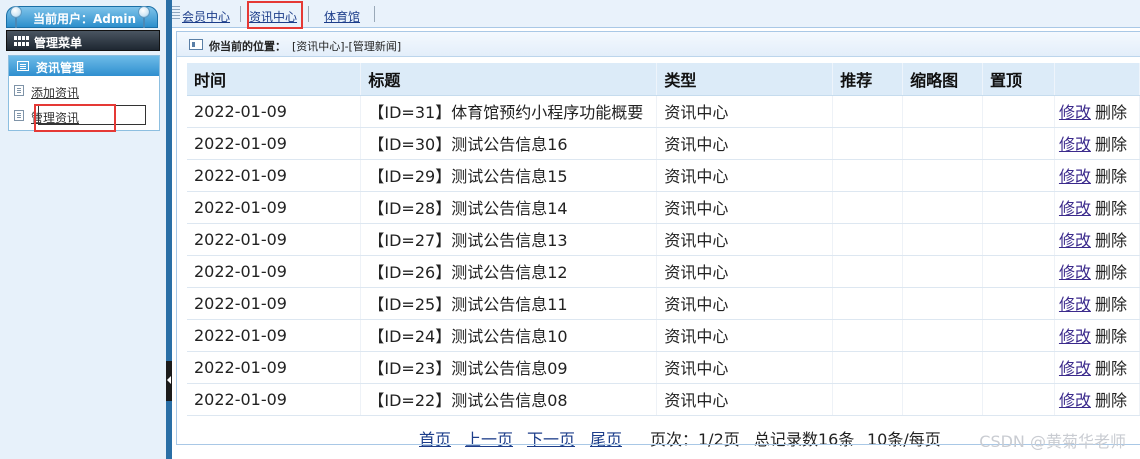  Describe the element at coordinates (663, 271) in the screenshot. I see `table-row: 2022-01-09 【ID=26】测试公告信息12 资讯中心 修改 删除` at that location.